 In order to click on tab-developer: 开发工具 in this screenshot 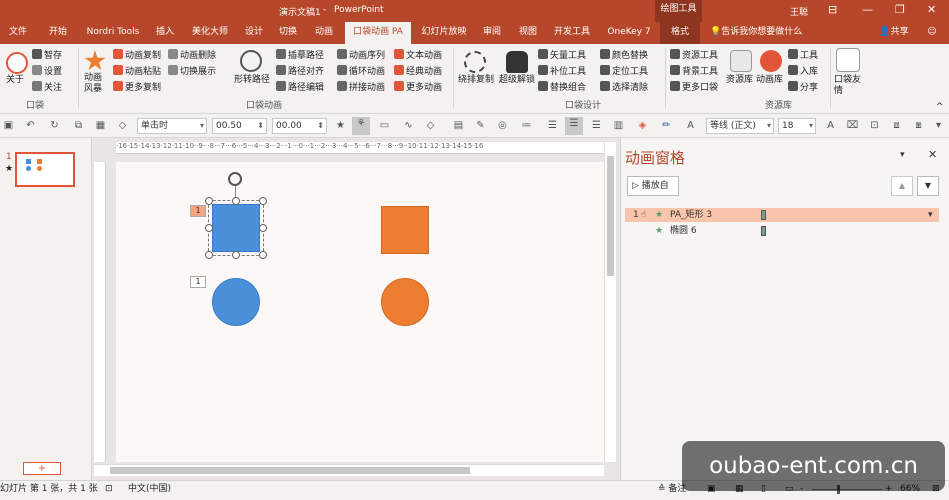, I will do `click(572, 33)`.